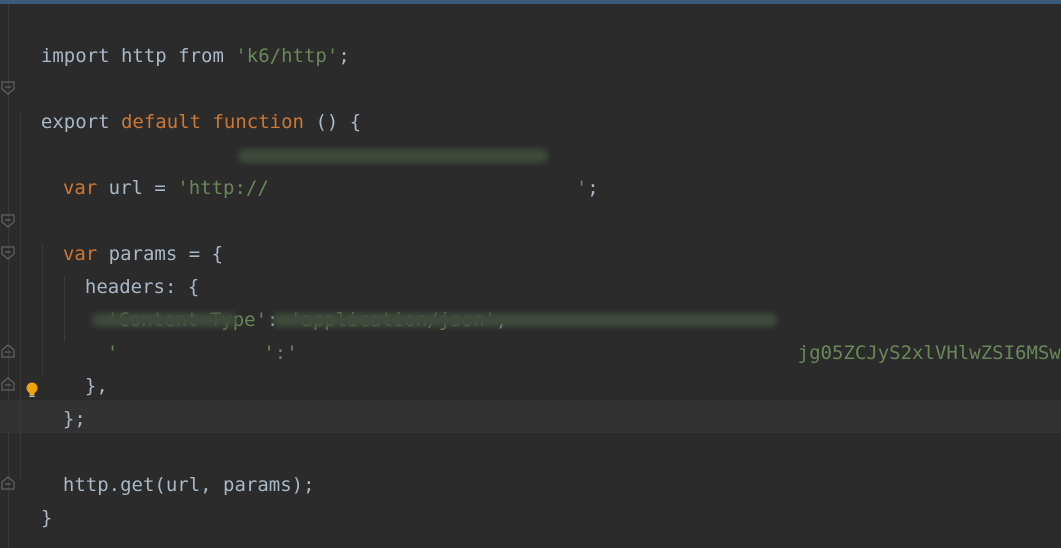 The height and width of the screenshot is (548, 1061). I want to click on code-token: export, so click(80, 122).